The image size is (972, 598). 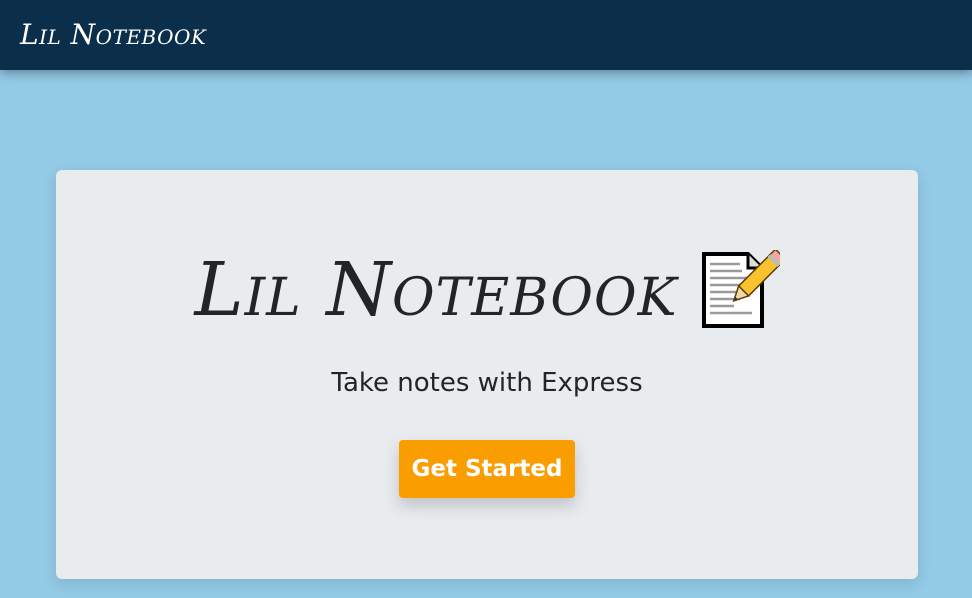 I want to click on hero-title: Lil Notebook, so click(x=487, y=290).